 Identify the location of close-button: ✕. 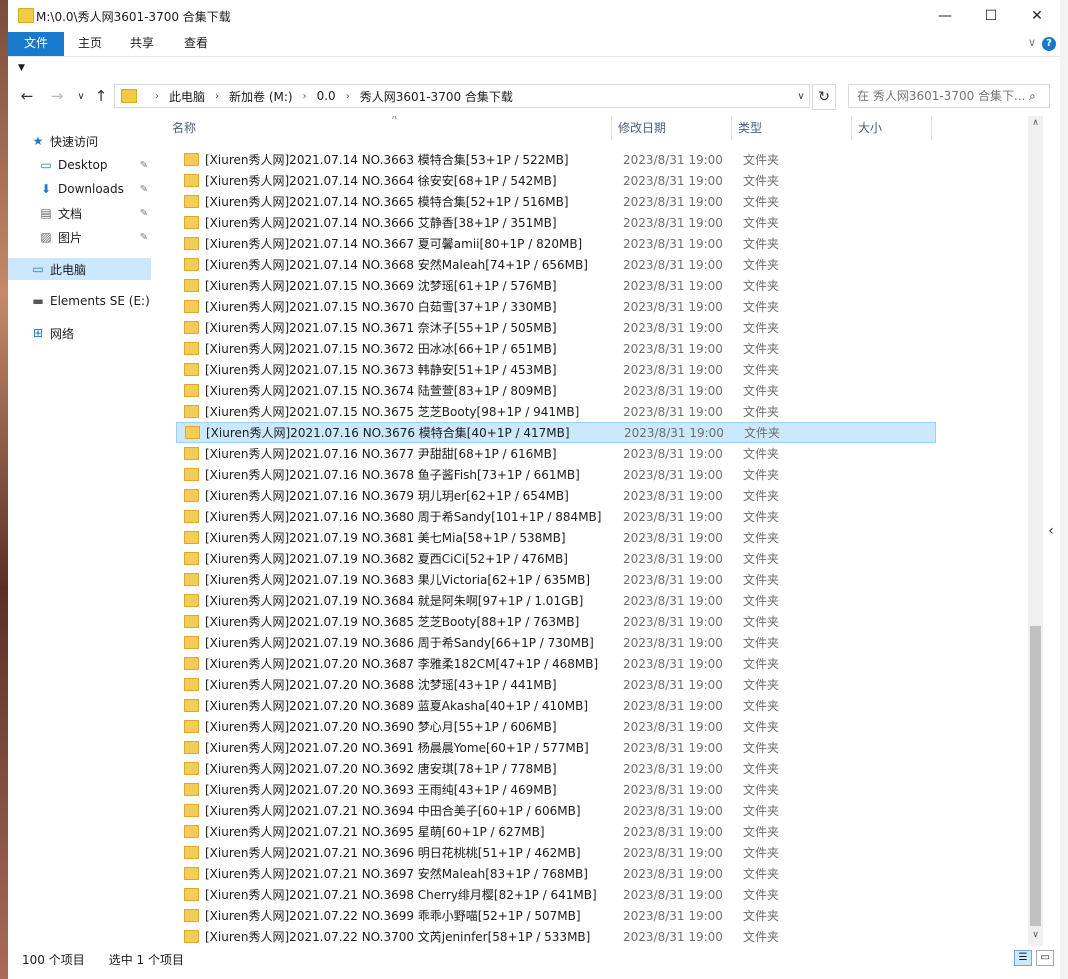
(1037, 16).